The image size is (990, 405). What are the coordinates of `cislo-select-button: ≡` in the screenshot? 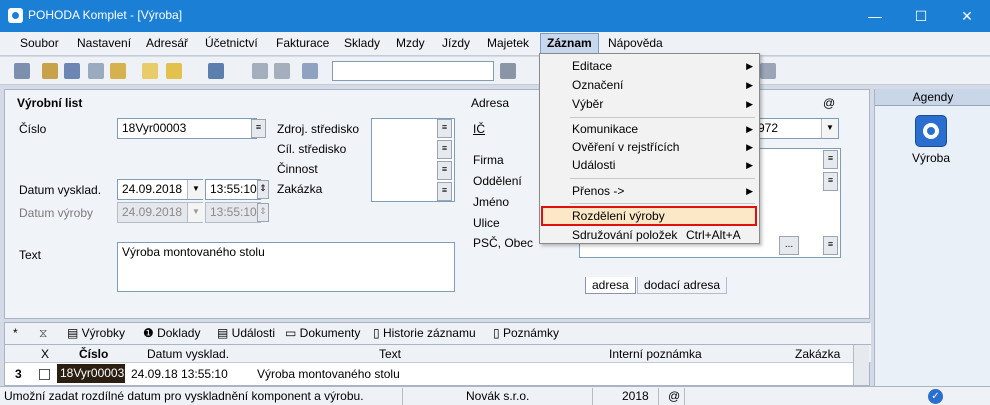 It's located at (258, 128).